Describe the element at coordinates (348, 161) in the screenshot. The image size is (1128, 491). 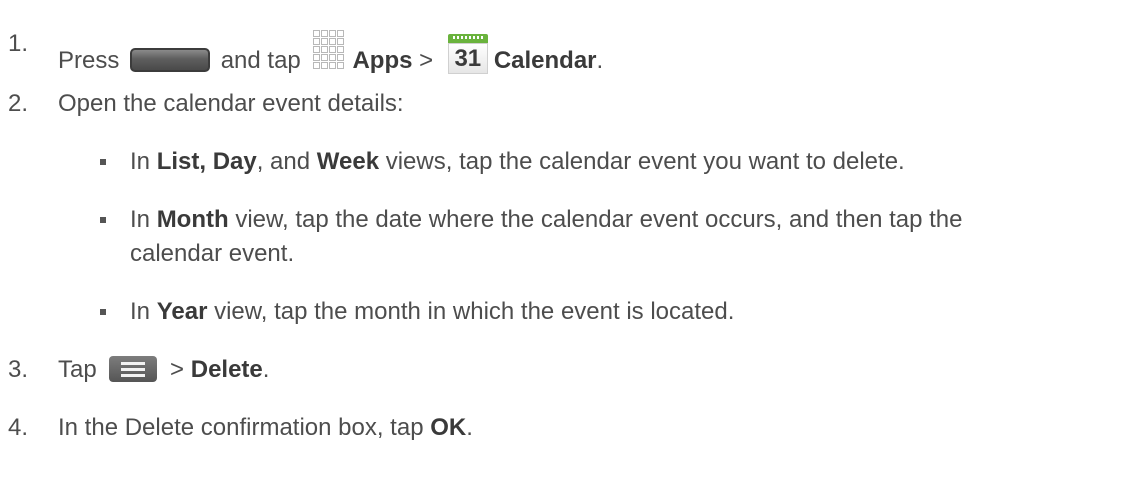
I see `substep-week: Week` at that location.